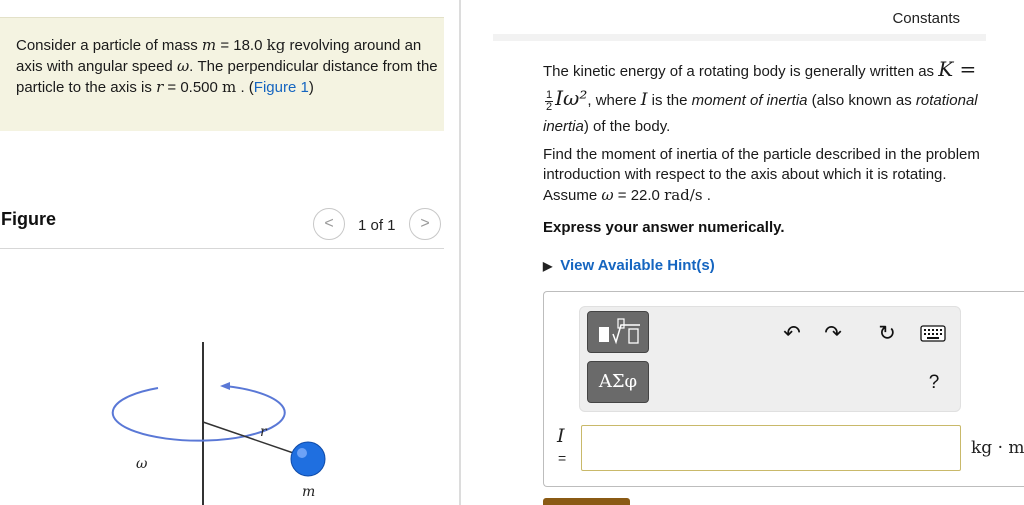  Describe the element at coordinates (209, 45) in the screenshot. I see `mass-symbol: m` at that location.